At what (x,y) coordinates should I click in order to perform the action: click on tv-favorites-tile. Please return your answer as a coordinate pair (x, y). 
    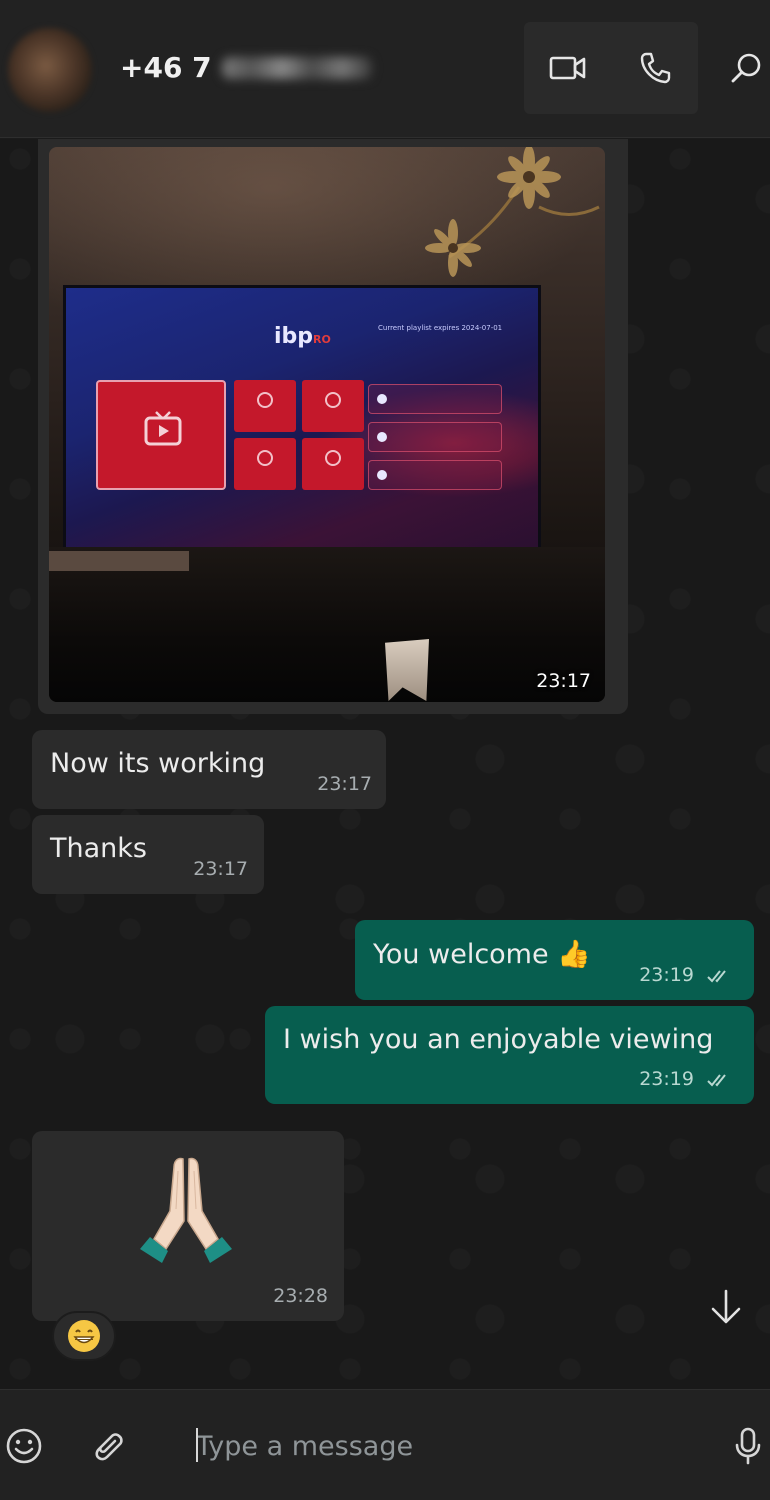
    Looking at the image, I should click on (265, 464).